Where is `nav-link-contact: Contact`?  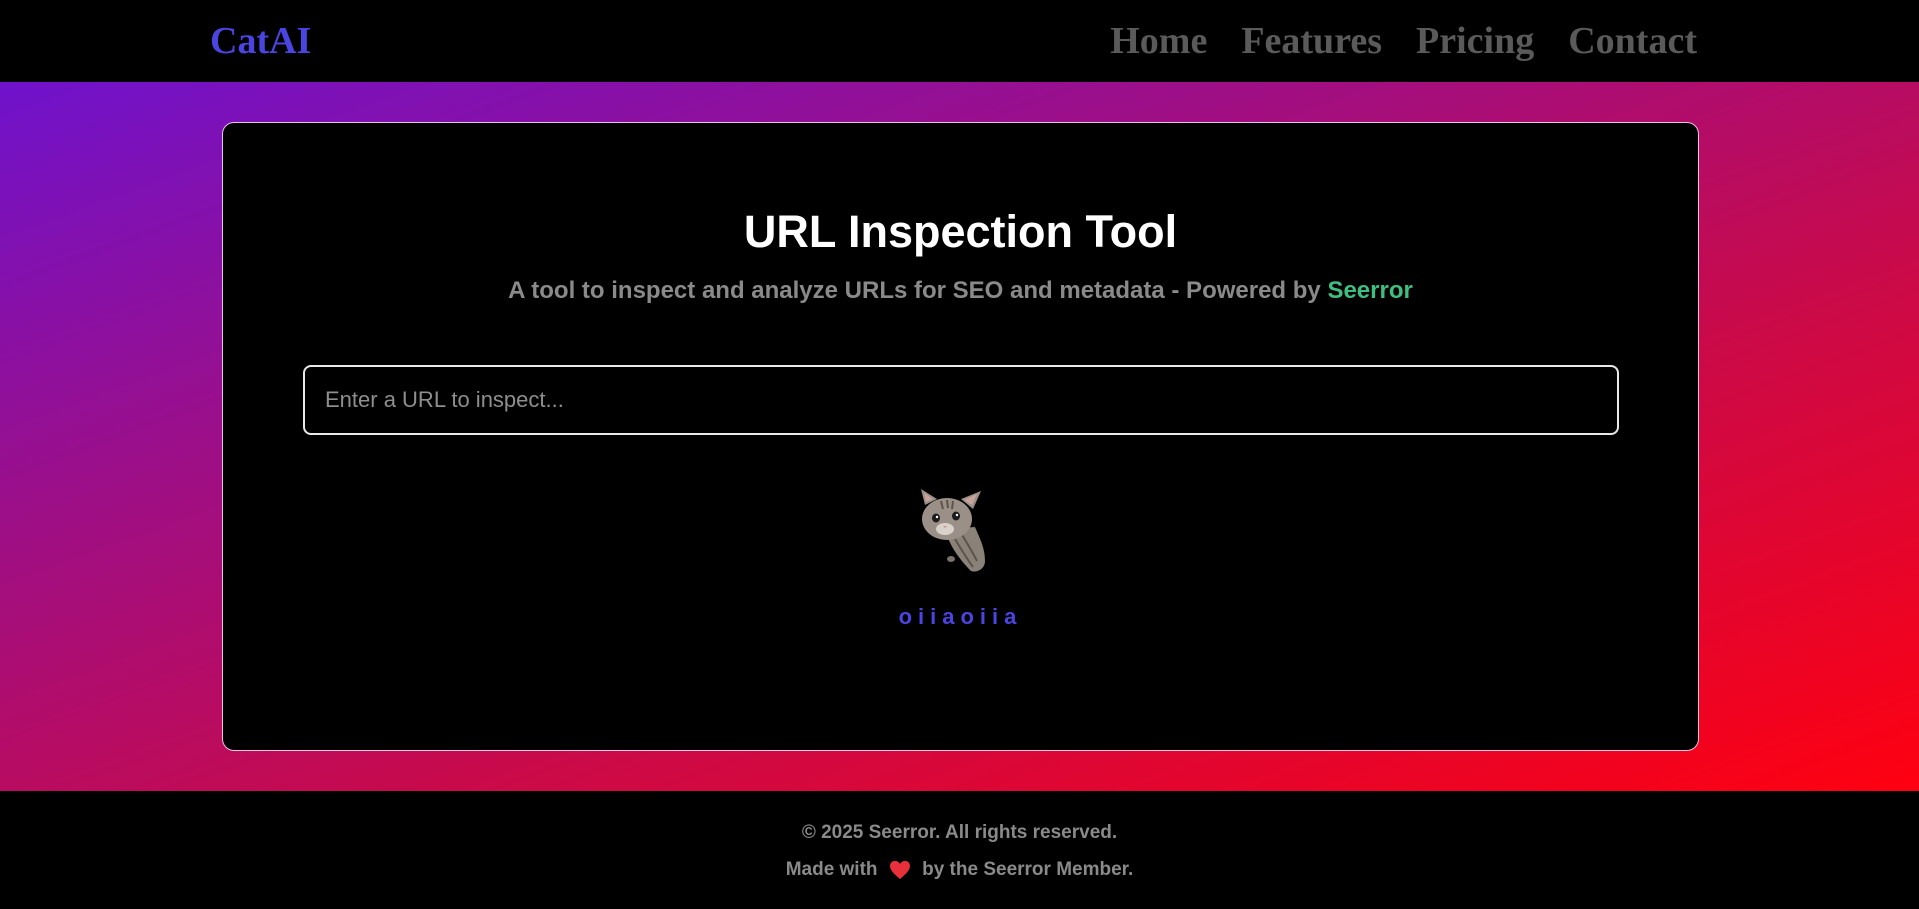 nav-link-contact: Contact is located at coordinates (1632, 41).